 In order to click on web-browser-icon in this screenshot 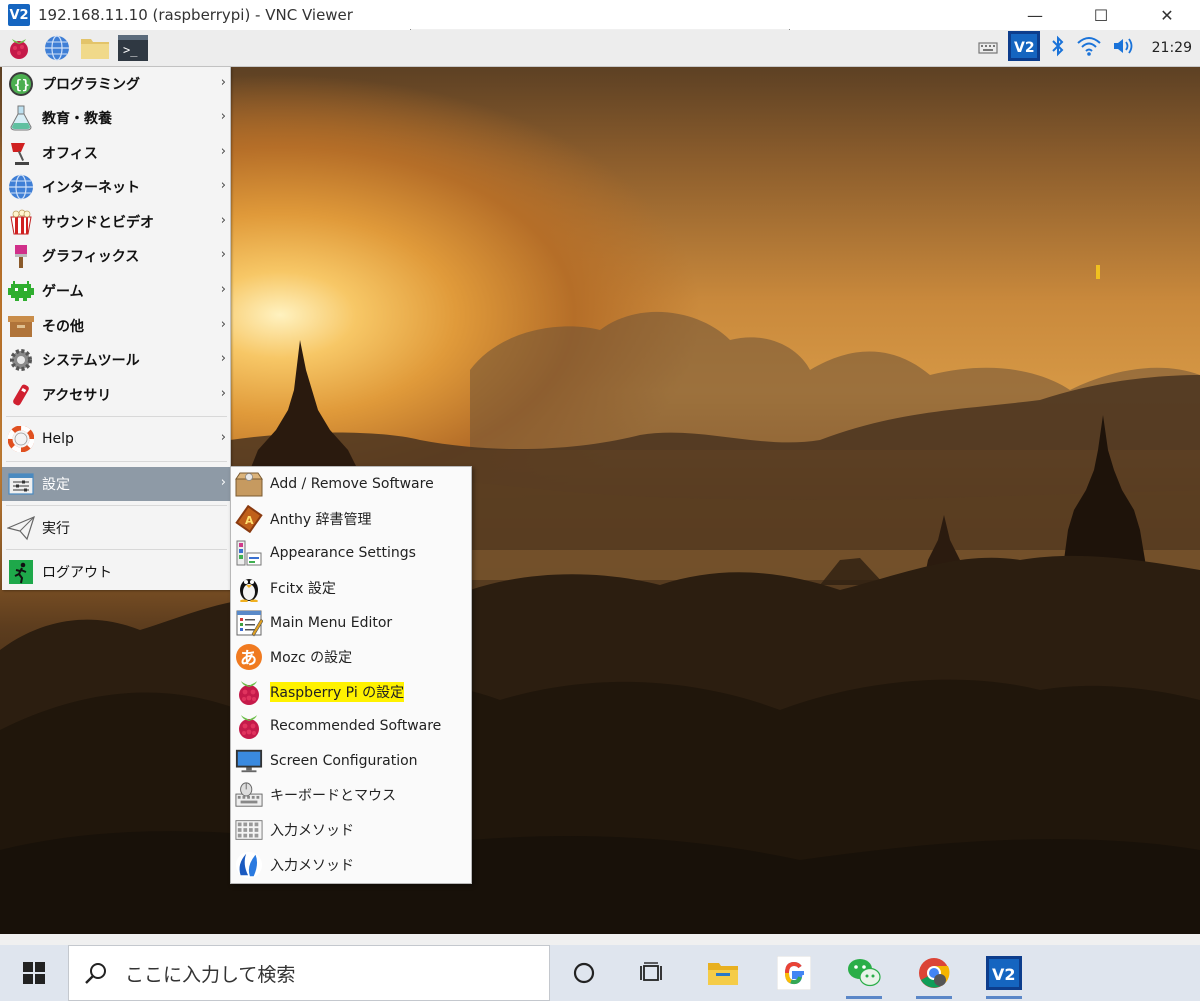, I will do `click(57, 48)`.